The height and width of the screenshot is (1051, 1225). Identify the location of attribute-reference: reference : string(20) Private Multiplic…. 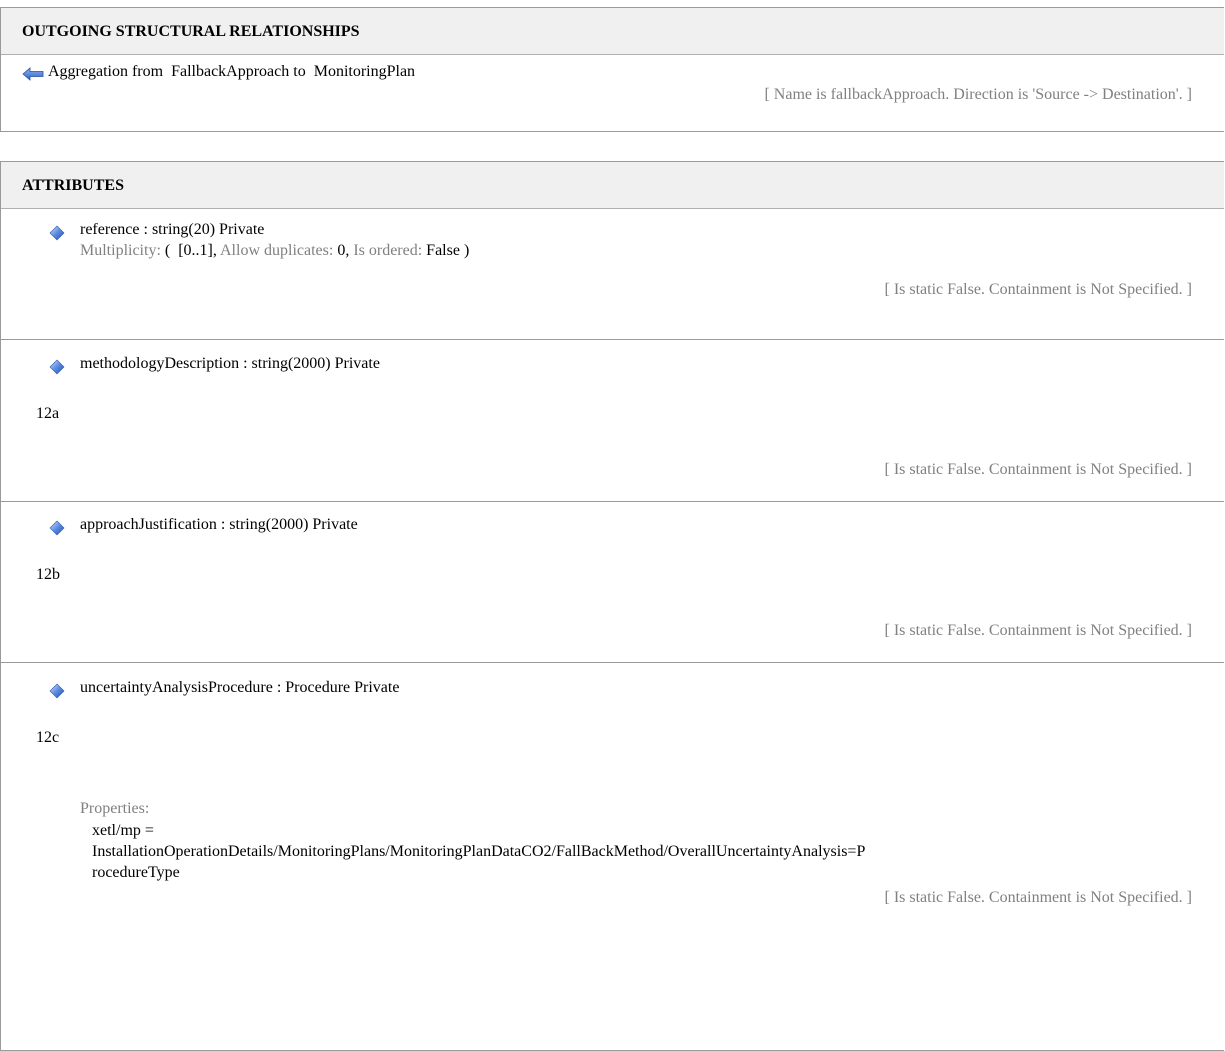
(612, 274).